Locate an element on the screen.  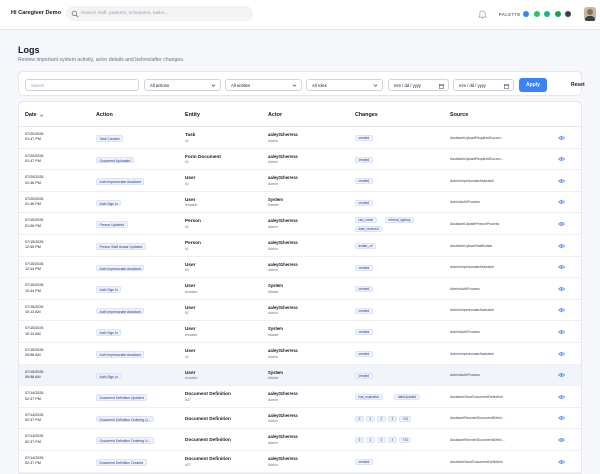
row-date: 07/15/2026 12:44 PM is located at coordinates (34, 288).